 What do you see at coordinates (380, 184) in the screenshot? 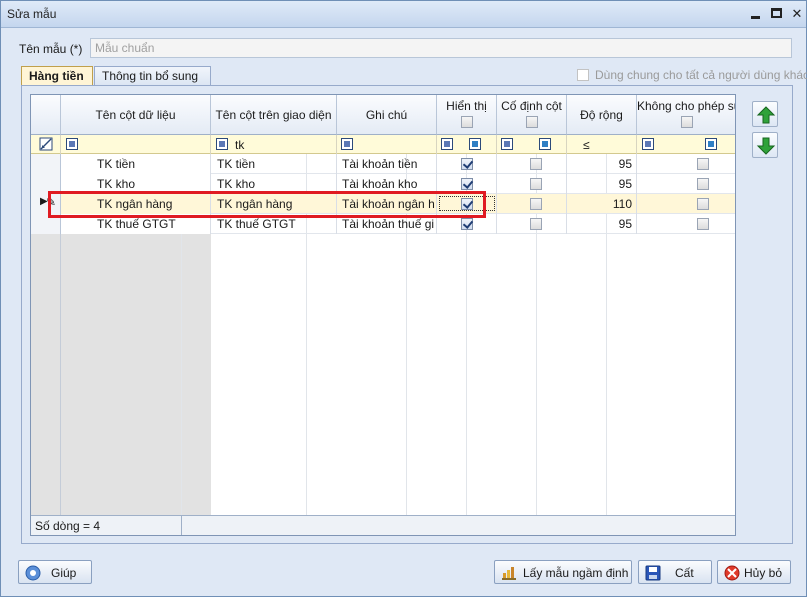
I see `cell-note-text: Tài khoản kho` at bounding box center [380, 184].